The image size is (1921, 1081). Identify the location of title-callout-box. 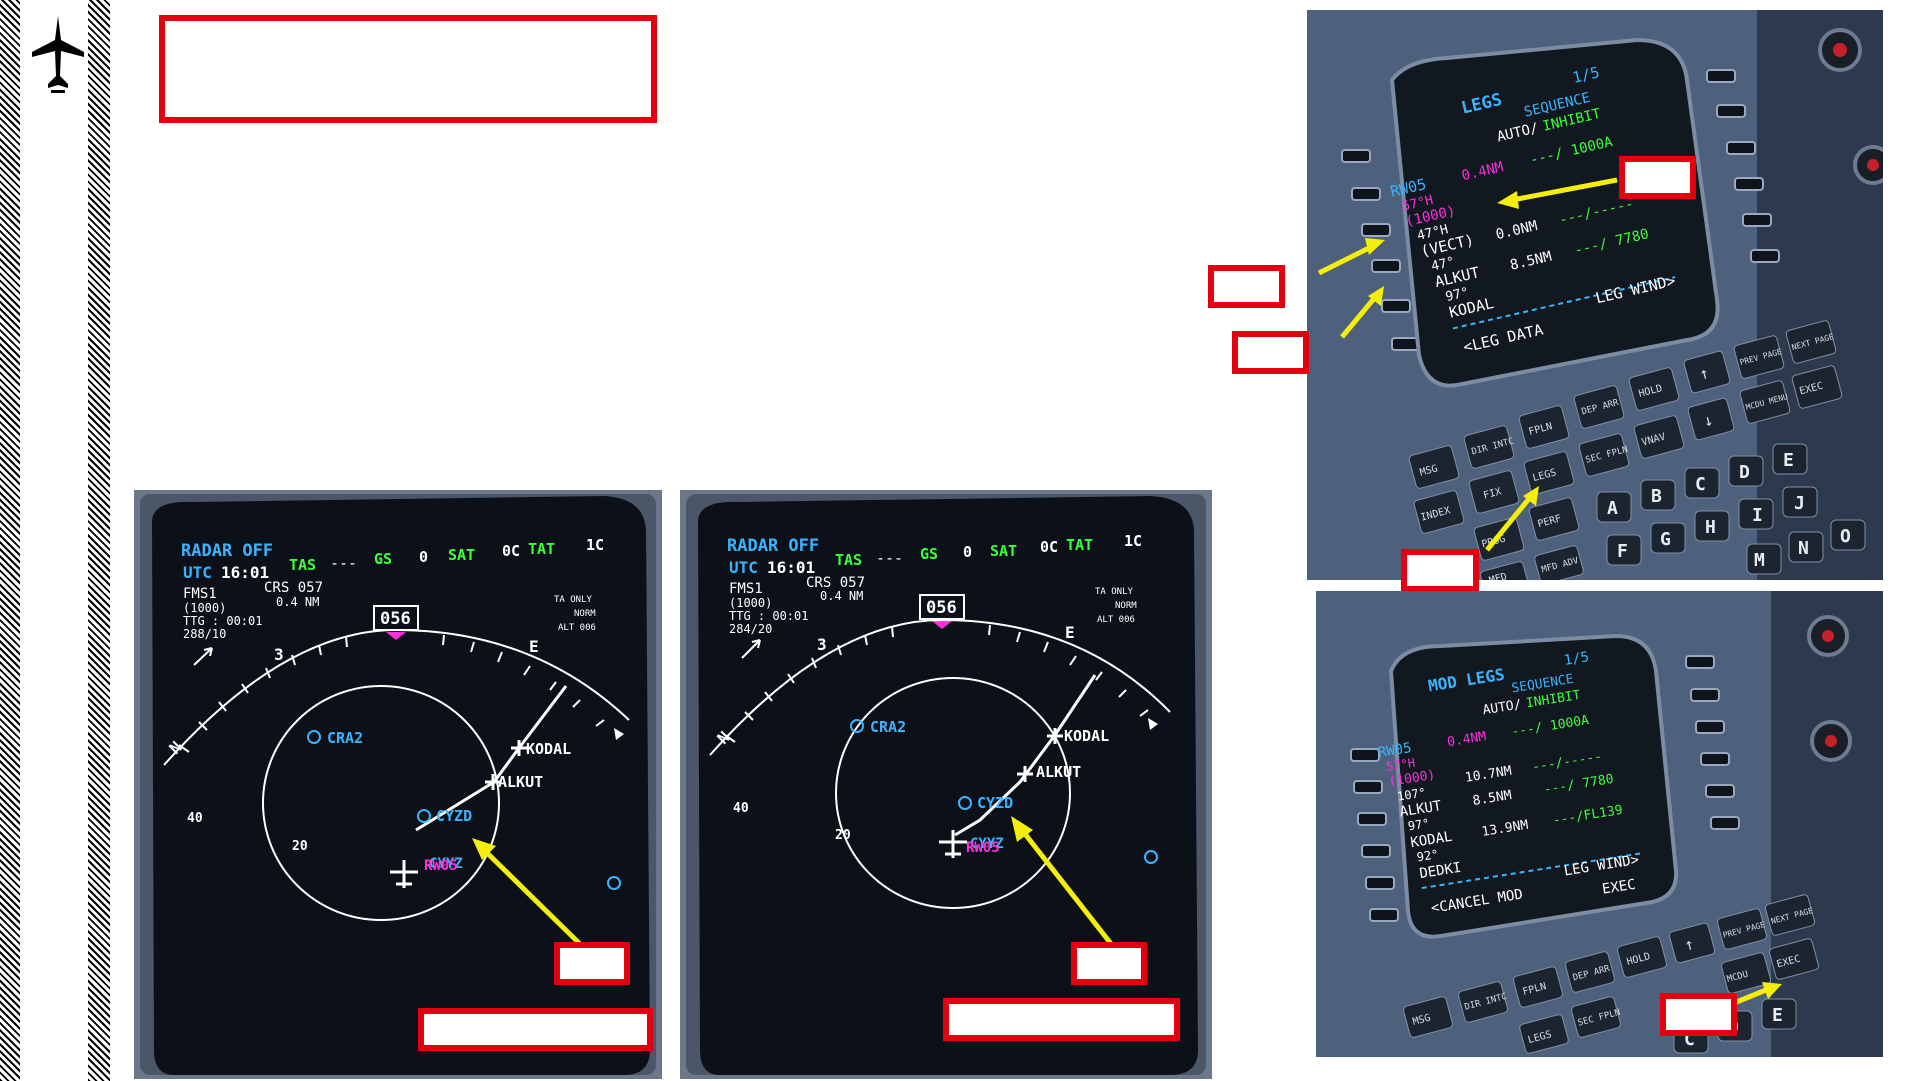
(408, 69).